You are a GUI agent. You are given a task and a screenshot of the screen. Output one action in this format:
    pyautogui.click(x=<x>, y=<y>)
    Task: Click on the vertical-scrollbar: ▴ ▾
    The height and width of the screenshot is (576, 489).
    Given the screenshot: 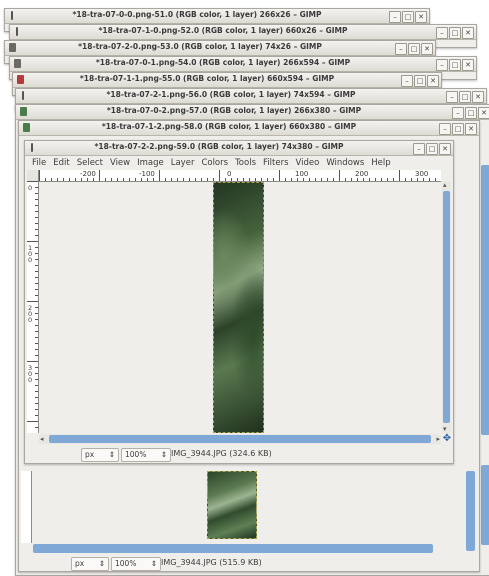 What is the action you would take?
    pyautogui.click(x=446, y=307)
    